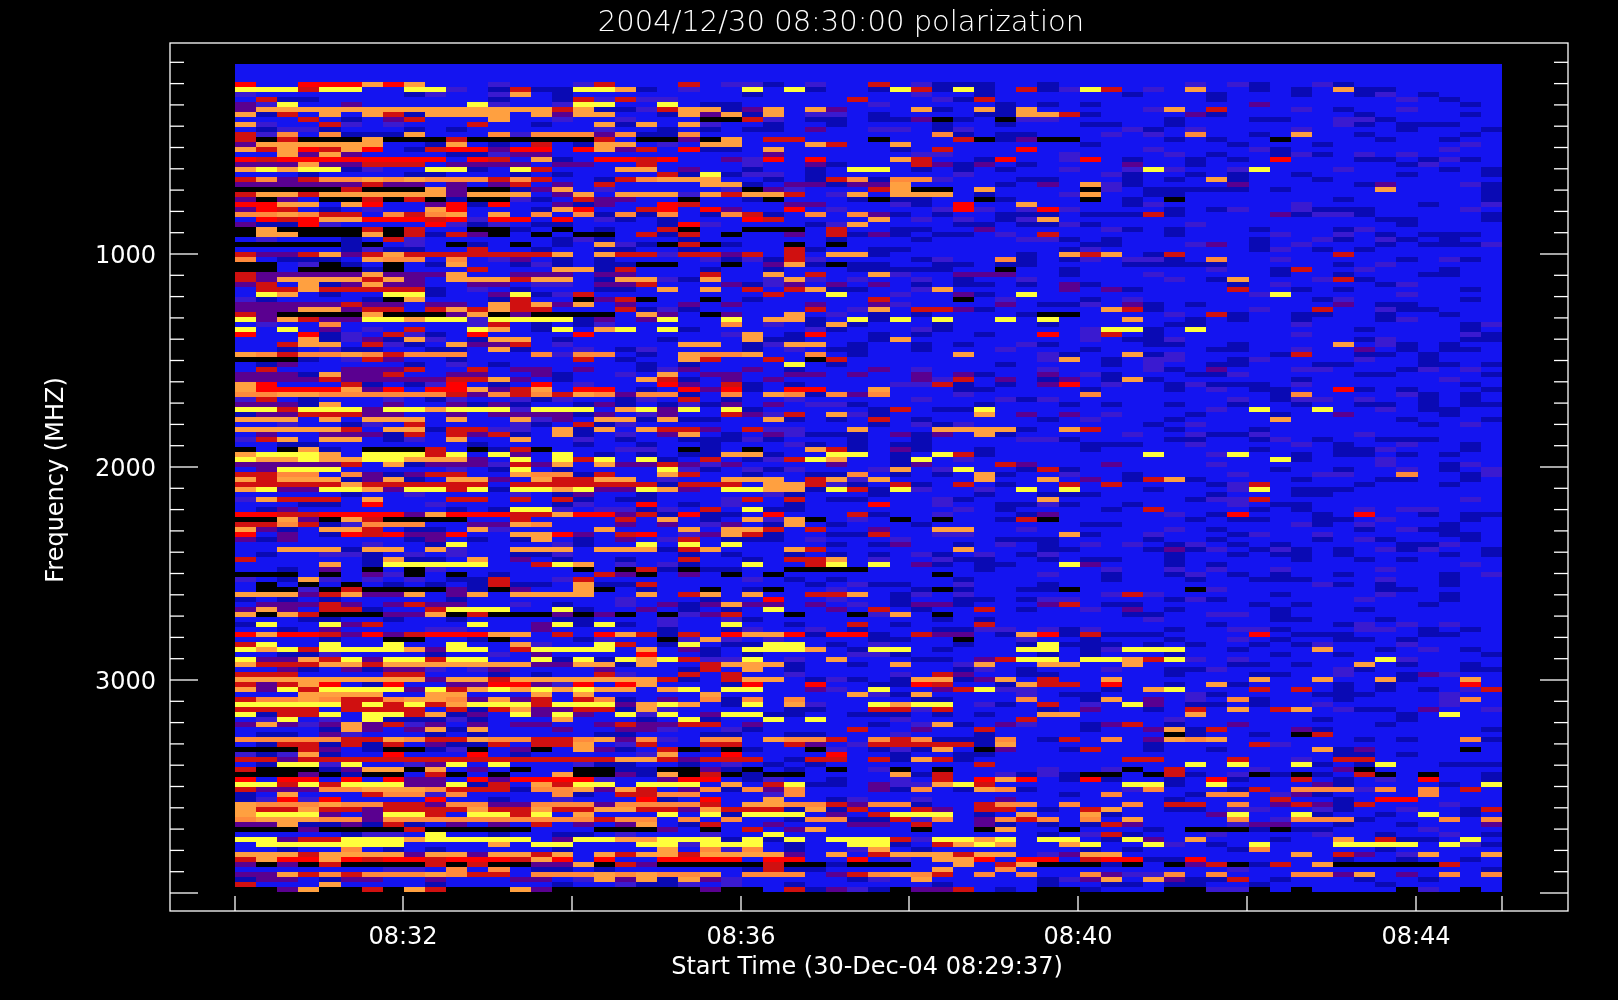 The image size is (1618, 1000). Describe the element at coordinates (1078, 936) in the screenshot. I see `tick-label: 08:40` at that location.